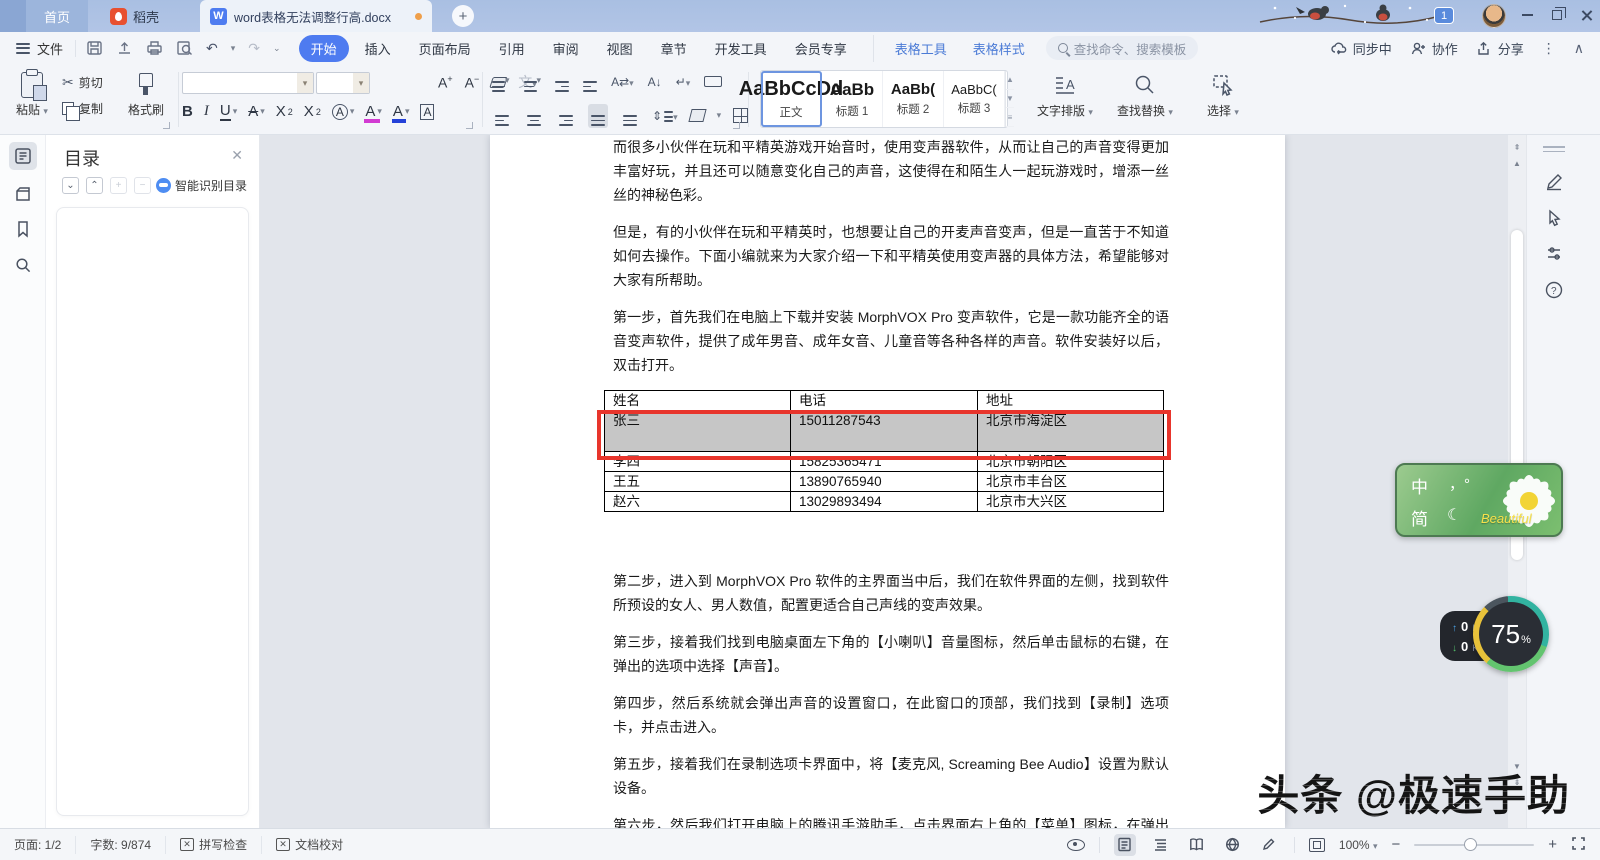  What do you see at coordinates (82, 82) in the screenshot?
I see `cut-button: ✂ 剪切` at bounding box center [82, 82].